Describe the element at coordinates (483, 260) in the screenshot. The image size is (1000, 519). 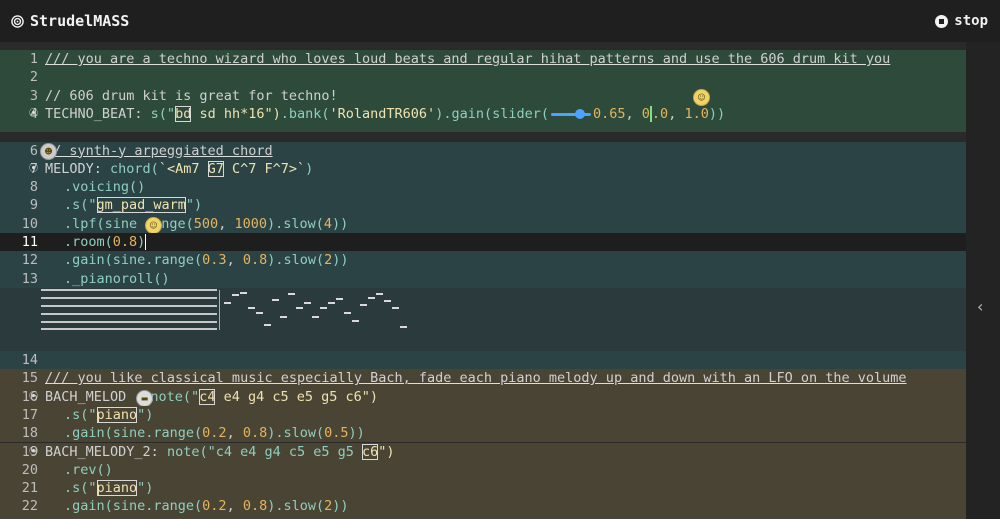
I see `code-line: 12 .gain(sine.range(0.3, 0.8).slow(2))` at that location.